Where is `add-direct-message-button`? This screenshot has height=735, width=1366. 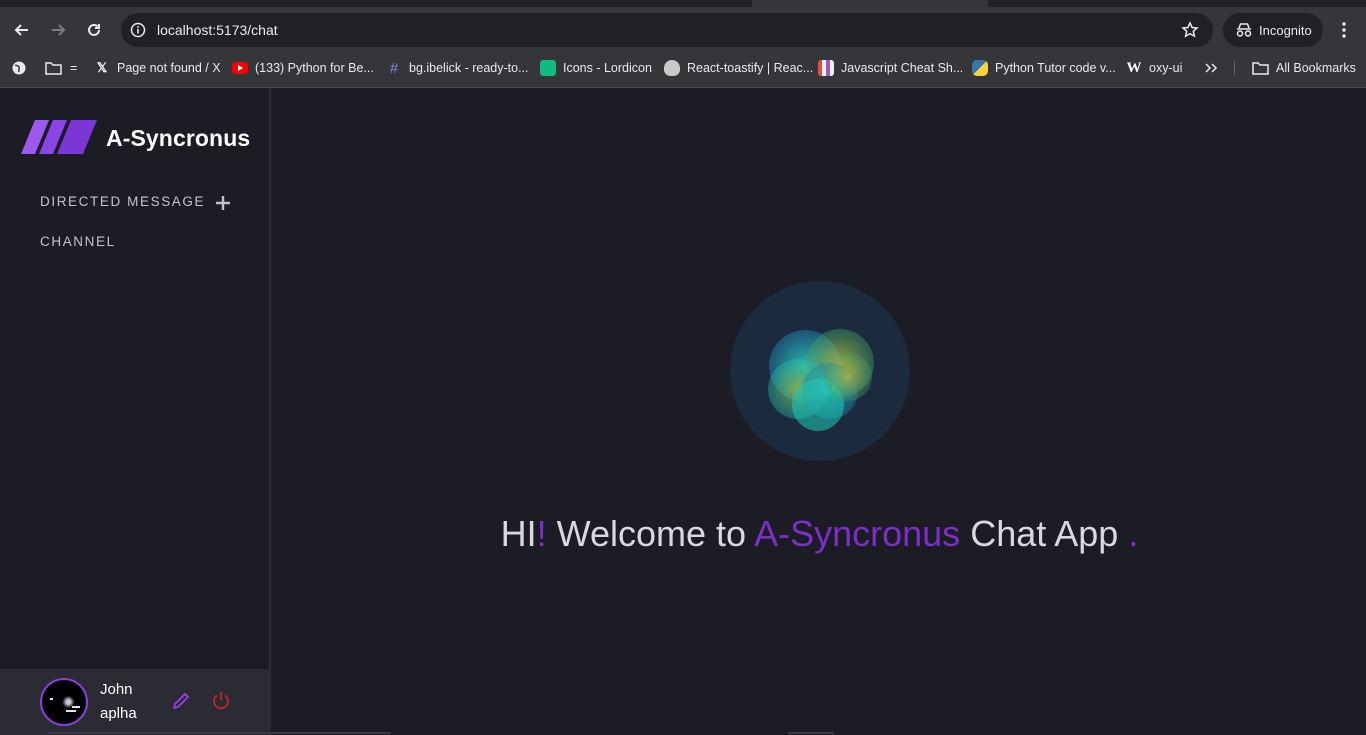 add-direct-message-button is located at coordinates (223, 203).